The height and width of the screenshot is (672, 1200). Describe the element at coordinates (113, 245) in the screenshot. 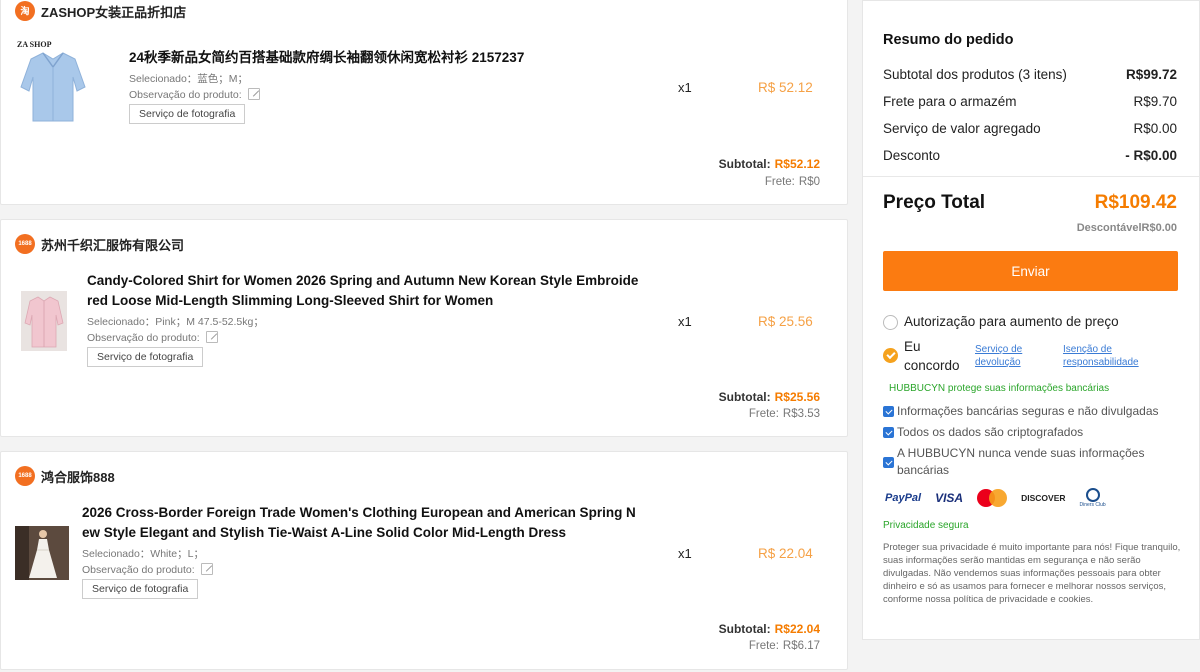

I see `store-name: 苏州千织汇服饰有限公司` at that location.